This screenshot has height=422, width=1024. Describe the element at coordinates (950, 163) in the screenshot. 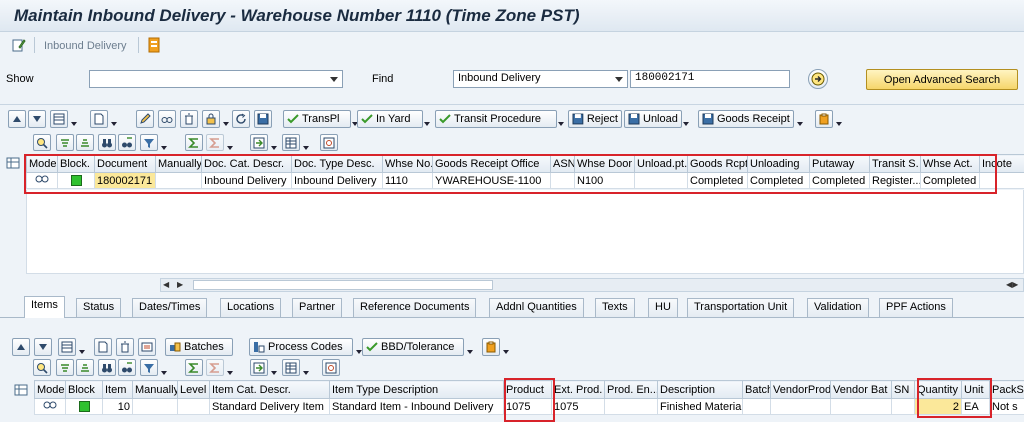

I see `column-header: Whse Act.` at that location.